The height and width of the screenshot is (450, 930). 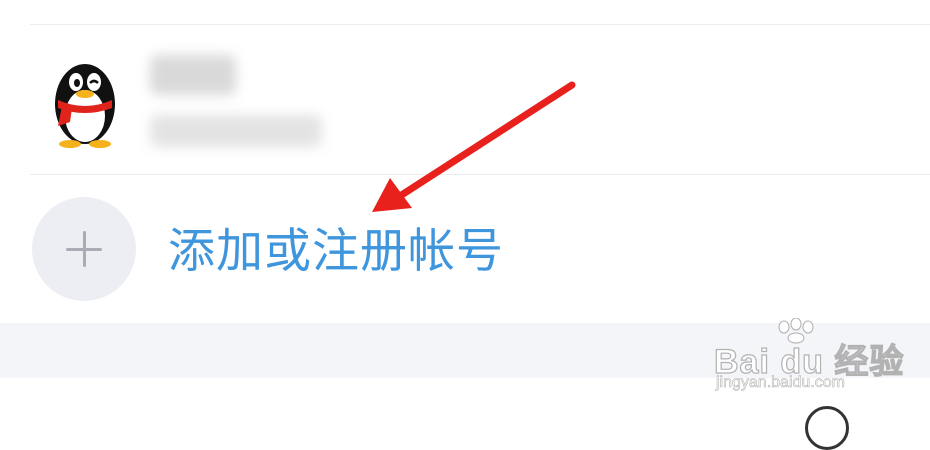 I want to click on account-id-redacted, so click(x=236, y=131).